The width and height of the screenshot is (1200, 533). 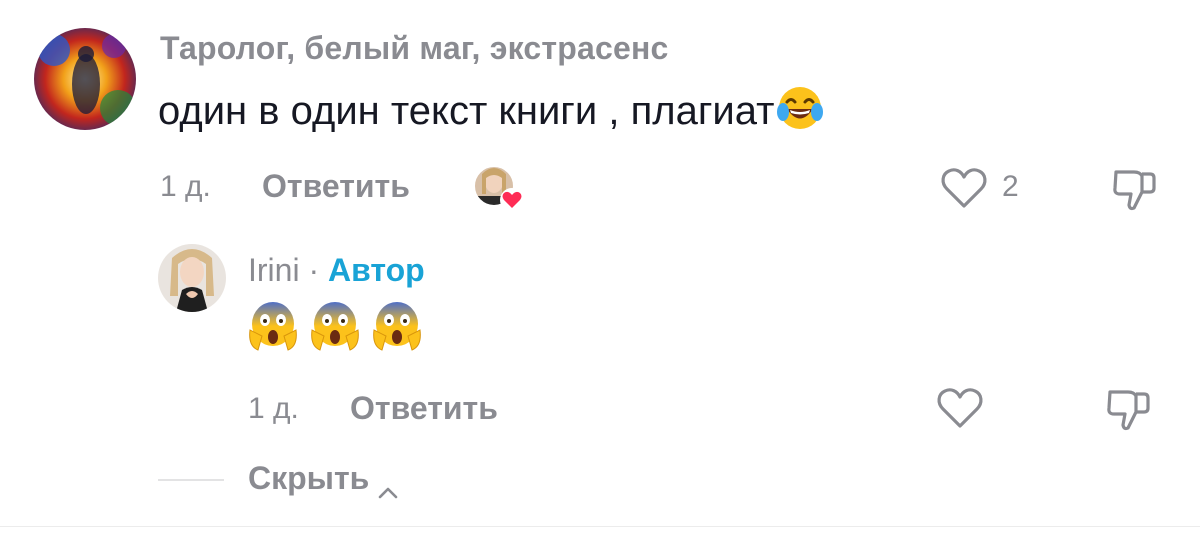 What do you see at coordinates (800, 108) in the screenshot?
I see `laughing-emoji-icon` at bounding box center [800, 108].